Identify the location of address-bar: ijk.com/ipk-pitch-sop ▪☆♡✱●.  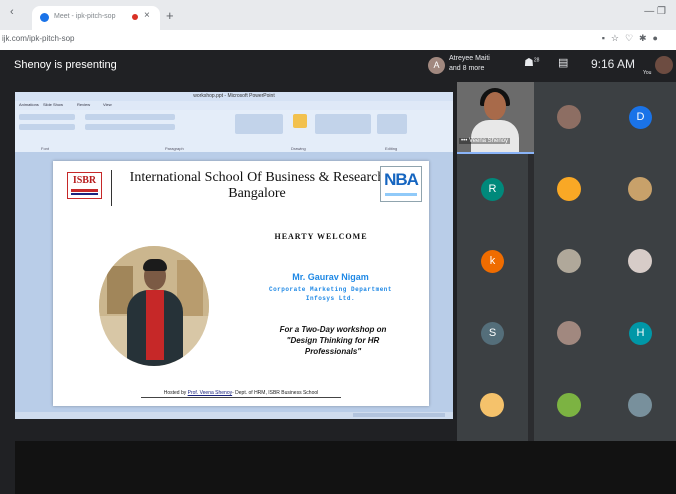
(338, 40).